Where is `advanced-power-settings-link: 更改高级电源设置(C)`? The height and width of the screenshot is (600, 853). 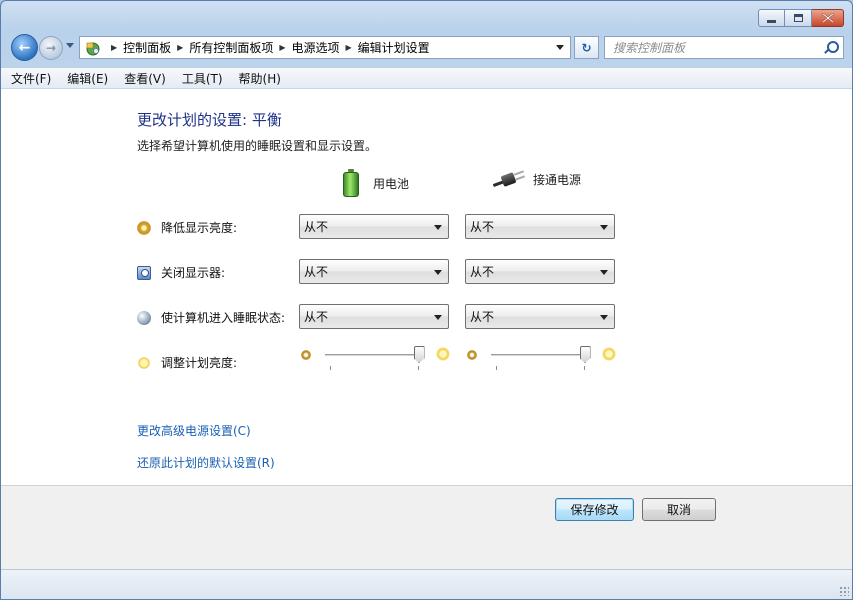
advanced-power-settings-link: 更改高级电源设置(C) is located at coordinates (194, 430).